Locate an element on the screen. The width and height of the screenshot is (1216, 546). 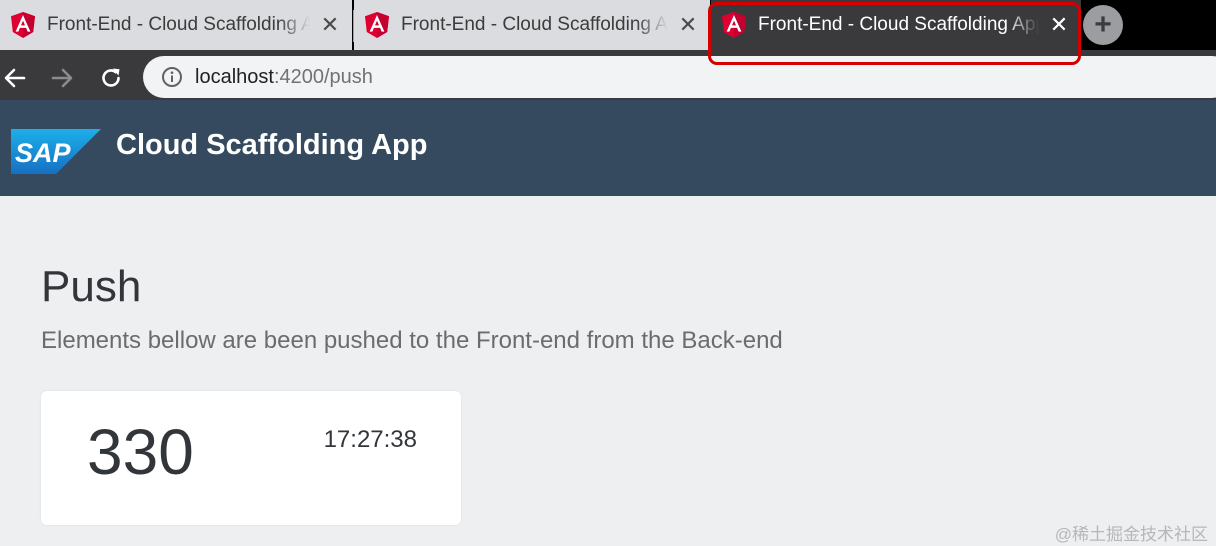
page-title: Push is located at coordinates (91, 286).